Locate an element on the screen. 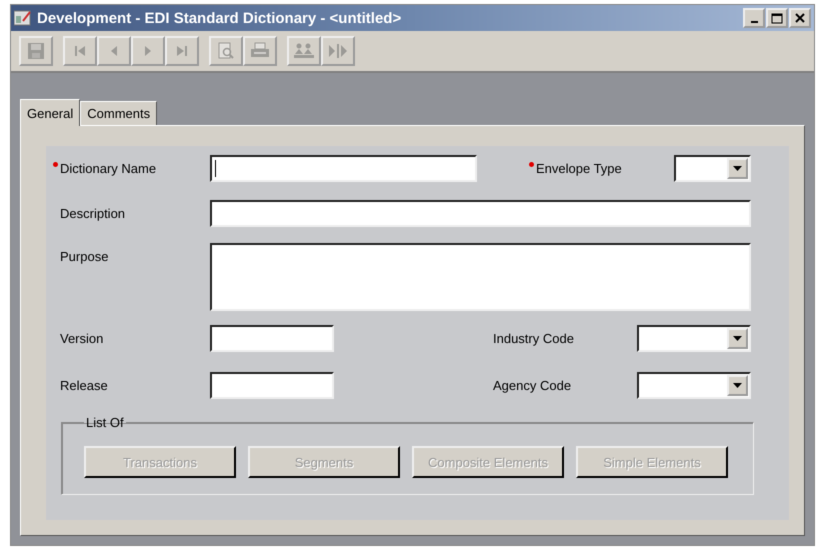 This screenshot has height=550, width=825. close-button is located at coordinates (800, 18).